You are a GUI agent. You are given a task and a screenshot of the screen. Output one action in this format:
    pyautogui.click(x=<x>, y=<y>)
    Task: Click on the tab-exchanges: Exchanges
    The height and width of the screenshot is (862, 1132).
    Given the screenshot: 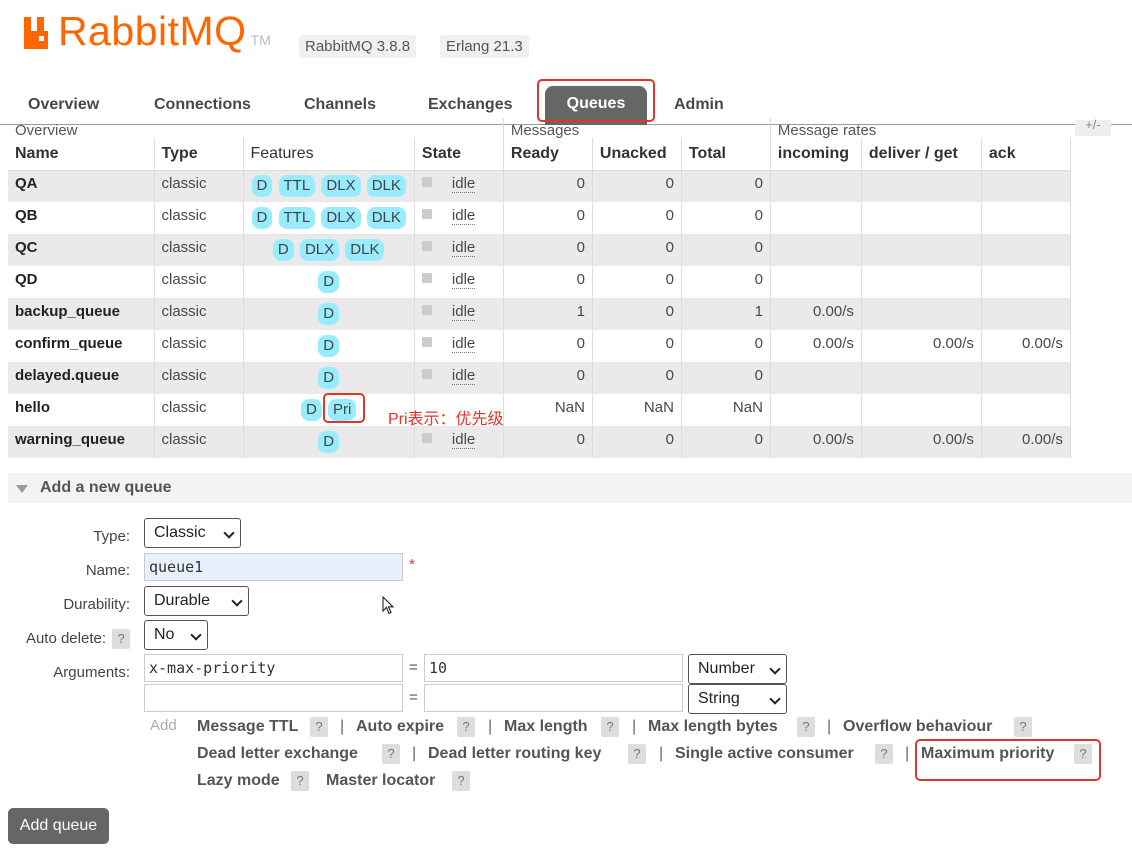 What is the action you would take?
    pyautogui.click(x=470, y=105)
    